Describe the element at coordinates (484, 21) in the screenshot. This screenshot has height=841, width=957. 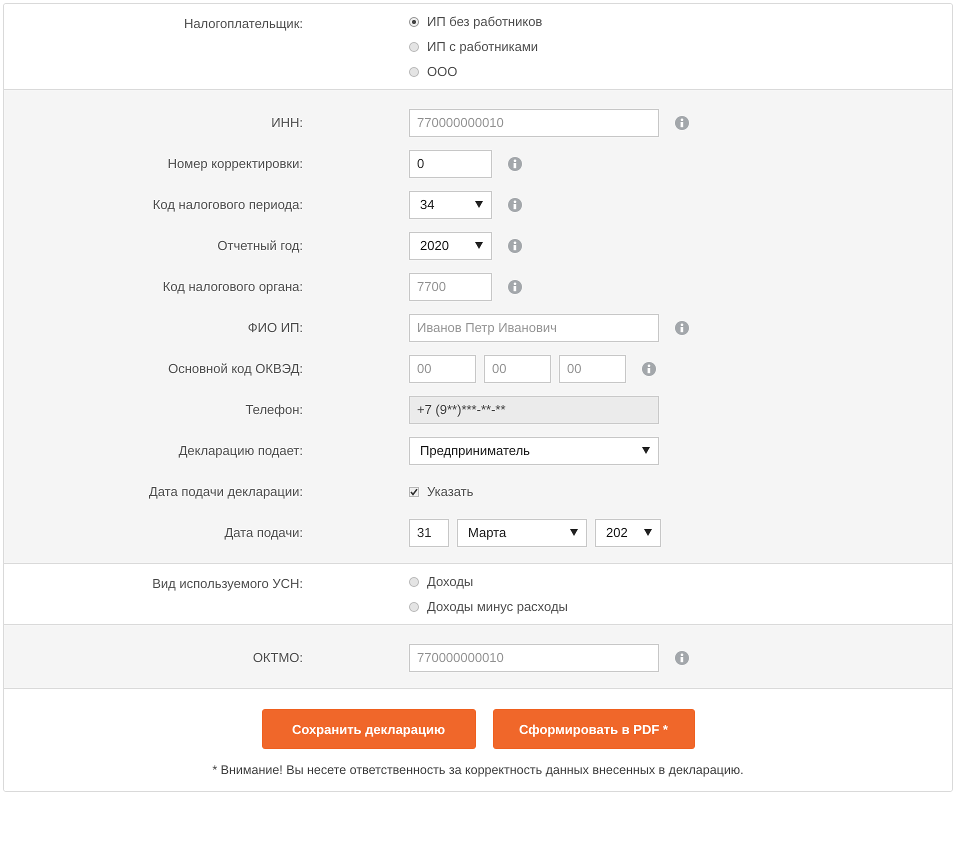
I see `radio-label: ИП без работников` at that location.